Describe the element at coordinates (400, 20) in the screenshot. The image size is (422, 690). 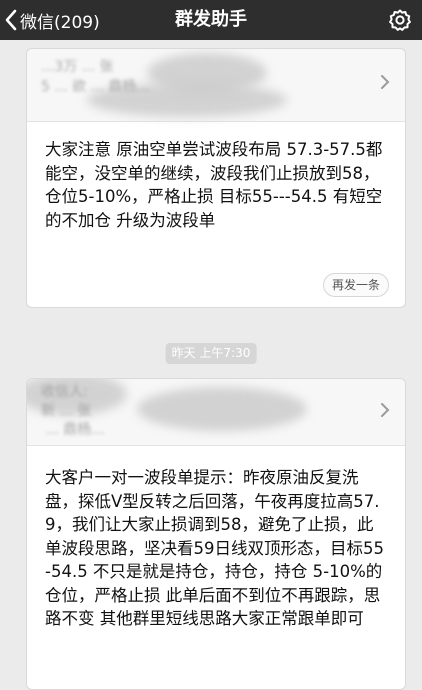
I see `gear-icon` at that location.